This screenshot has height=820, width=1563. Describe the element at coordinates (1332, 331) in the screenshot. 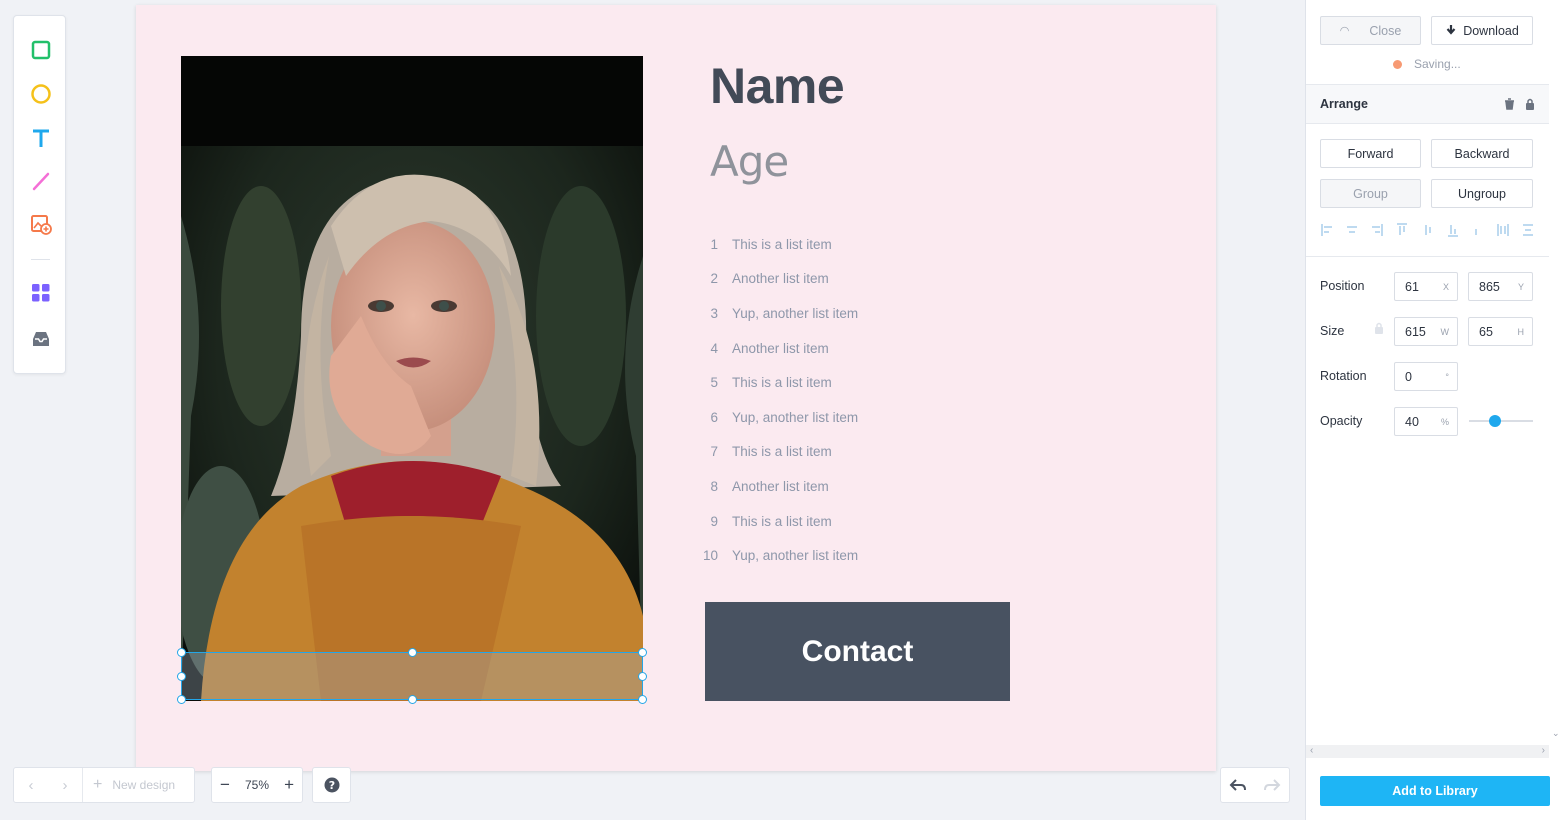

I see `size-label: Size` at that location.